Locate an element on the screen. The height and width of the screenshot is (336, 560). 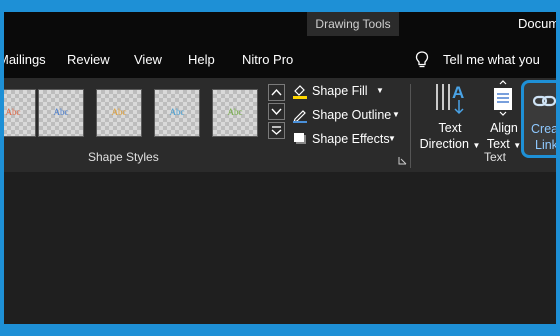
create-link-label-line2: Link is located at coordinates (546, 145).